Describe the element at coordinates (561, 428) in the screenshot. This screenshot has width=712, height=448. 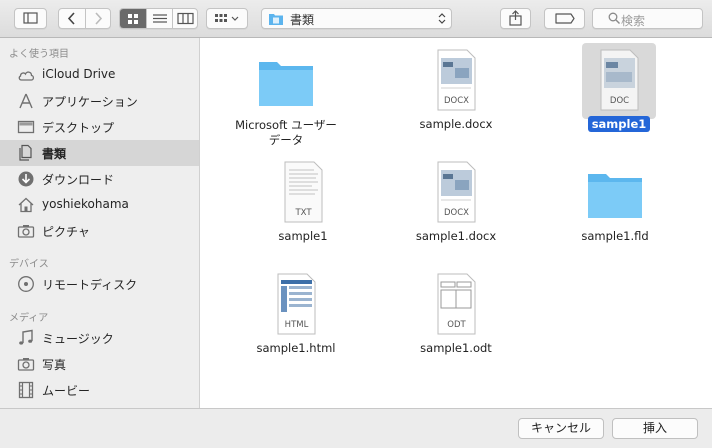
I see `cancel-button: キャンセル` at that location.